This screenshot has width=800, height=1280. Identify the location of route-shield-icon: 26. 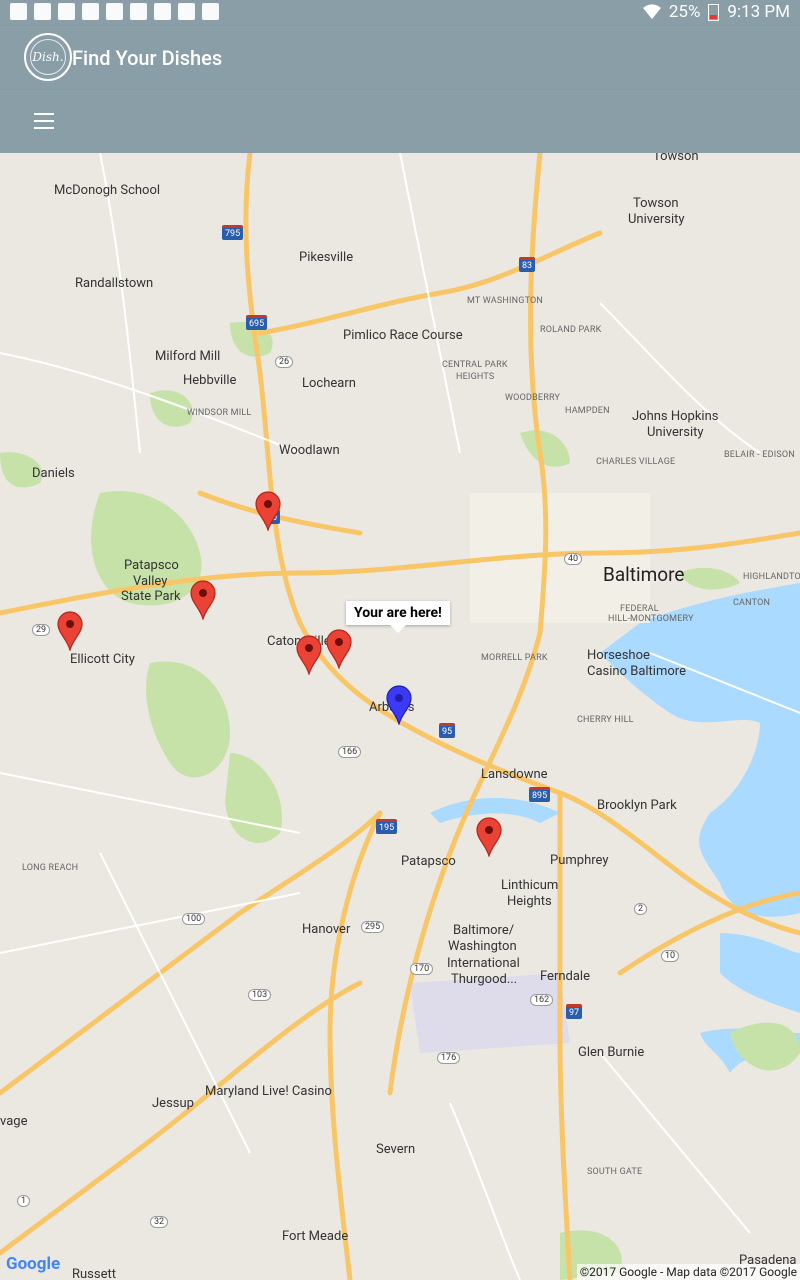
(284, 362).